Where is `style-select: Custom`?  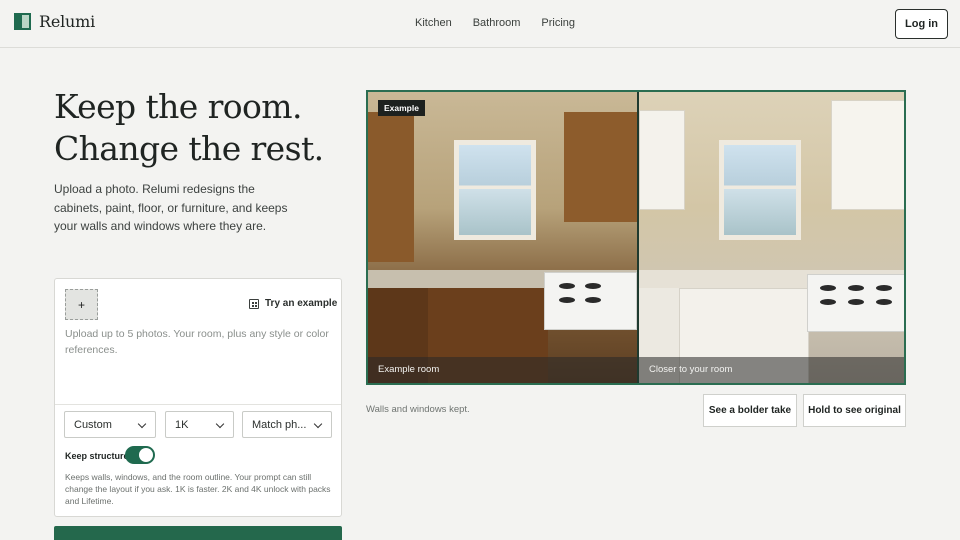 style-select: Custom is located at coordinates (110, 424).